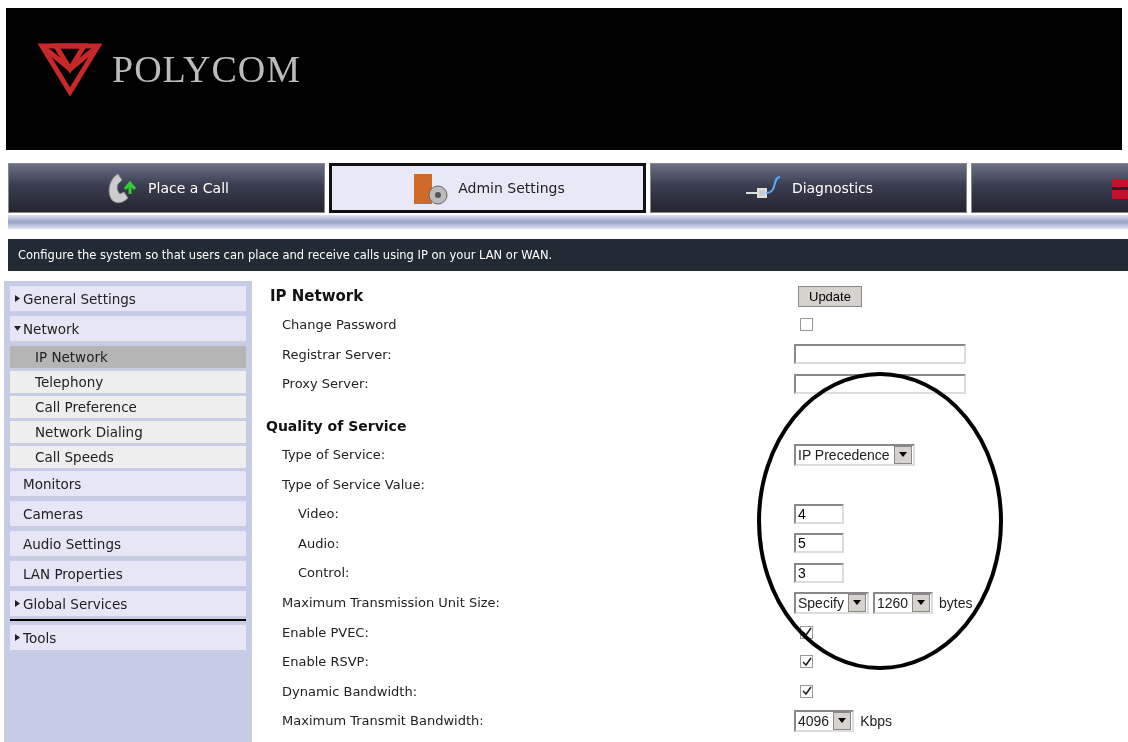  What do you see at coordinates (285, 255) in the screenshot?
I see `info-text: Configure the system so that users can place and receive calls using IP on your LAN or WAN.` at bounding box center [285, 255].